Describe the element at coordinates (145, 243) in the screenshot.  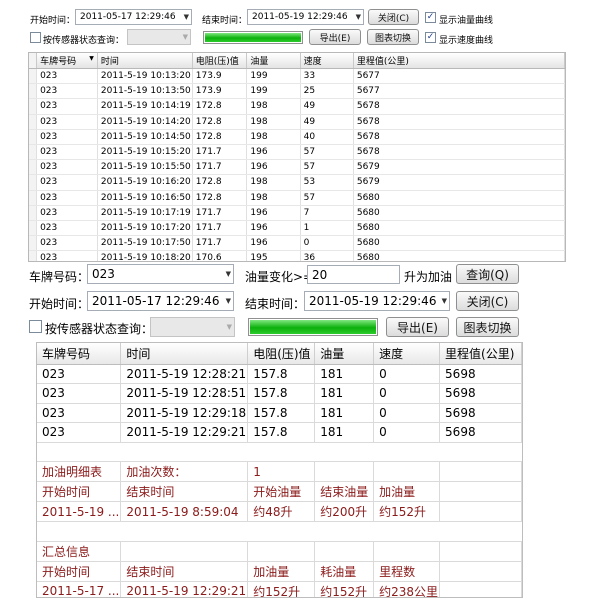
I see `table-cell: 2011-5-19 10:17:50` at that location.